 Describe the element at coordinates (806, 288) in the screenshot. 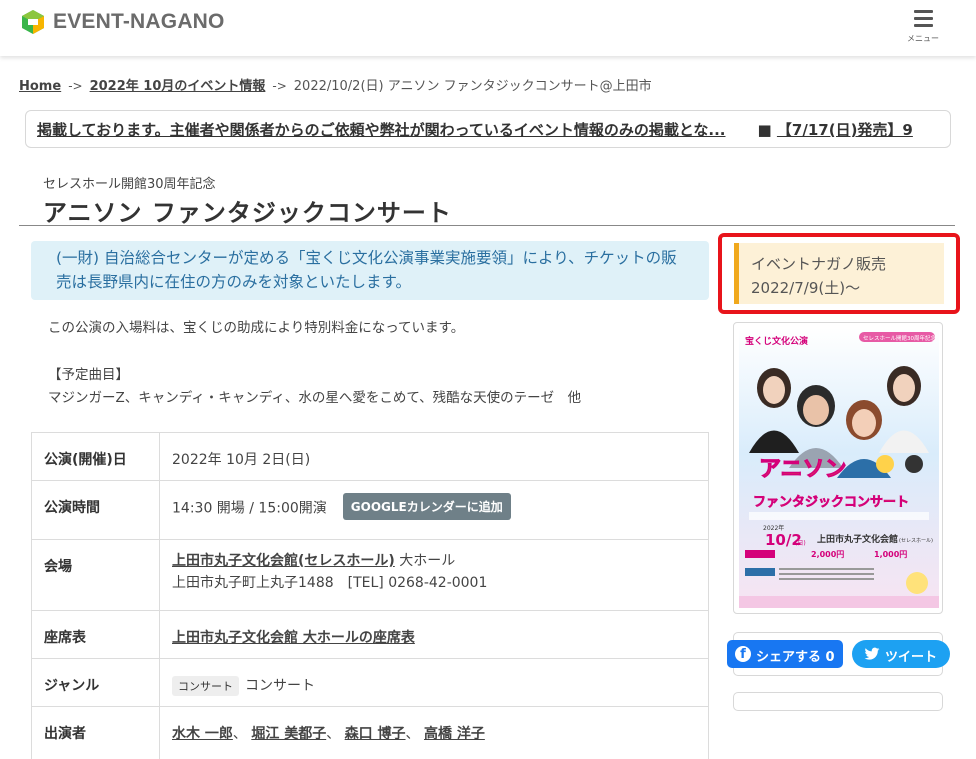

I see `sale-date: 2022/7/9(土)〜` at that location.